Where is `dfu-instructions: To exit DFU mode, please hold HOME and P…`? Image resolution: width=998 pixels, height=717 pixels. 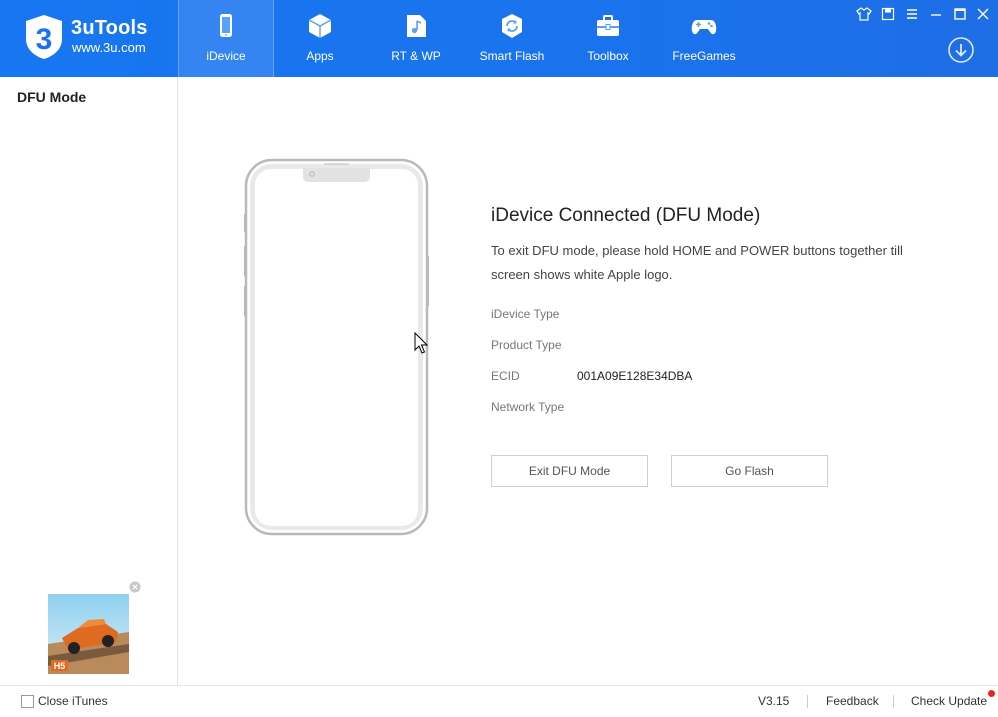 dfu-instructions: To exit DFU mode, please hold HOME and P… is located at coordinates (697, 262).